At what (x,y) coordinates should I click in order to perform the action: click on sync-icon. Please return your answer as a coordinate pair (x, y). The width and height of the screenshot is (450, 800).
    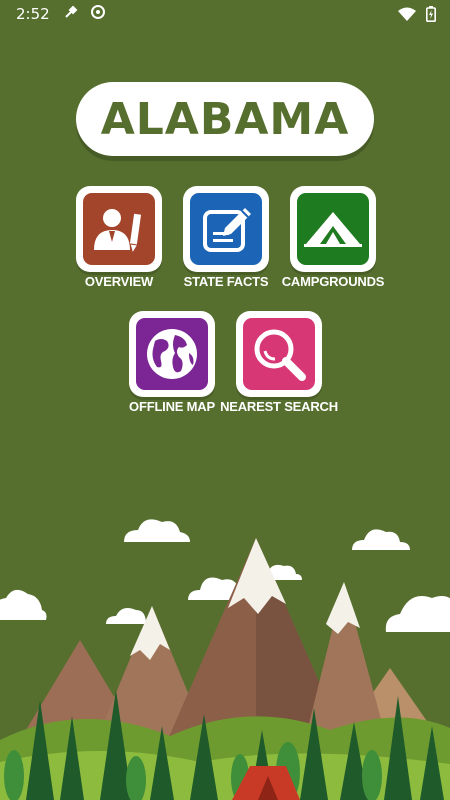
    Looking at the image, I should click on (98, 14).